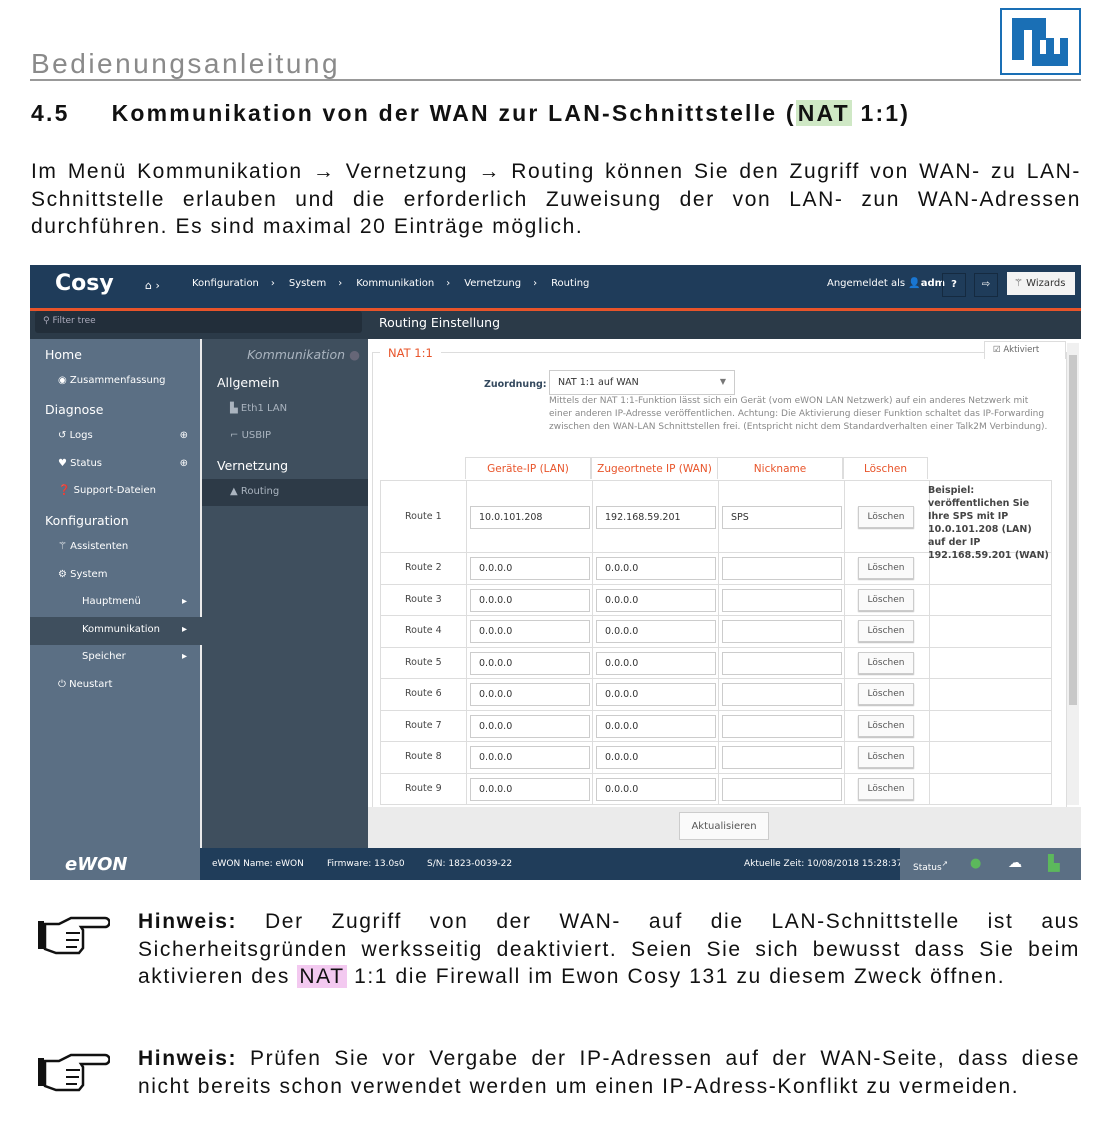 The image size is (1115, 1125). Describe the element at coordinates (248, 382) in the screenshot. I see `subnav-allgemein: Allgemein` at that location.